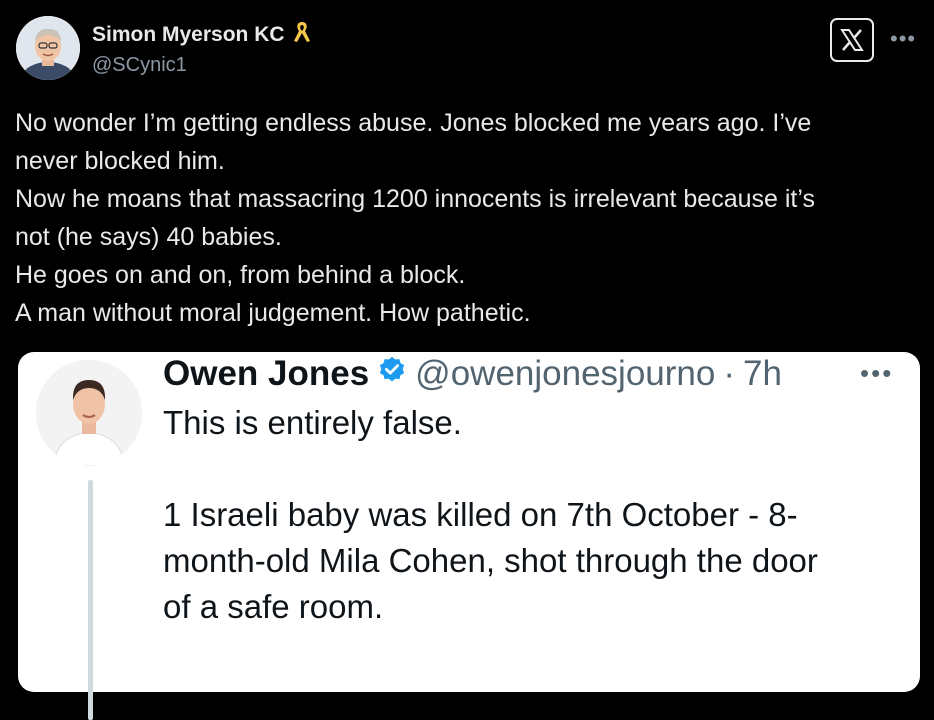 The width and height of the screenshot is (934, 720). Describe the element at coordinates (90, 600) in the screenshot. I see `thread-line` at that location.